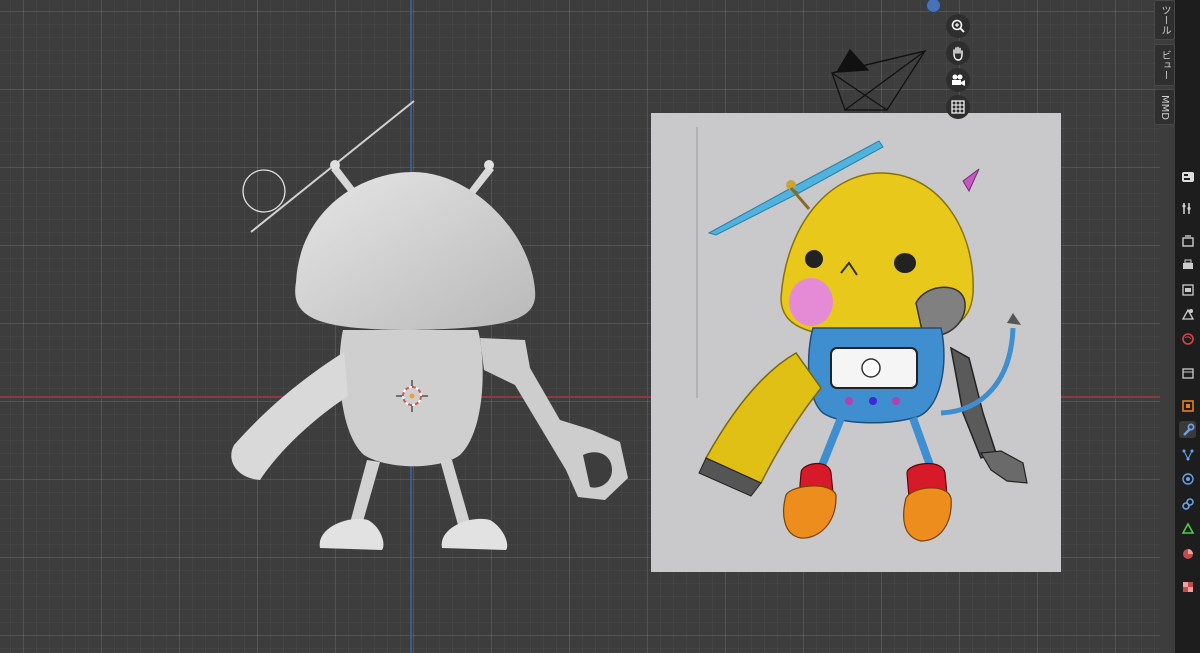 The width and height of the screenshot is (1200, 653). What do you see at coordinates (958, 80) in the screenshot?
I see `camera-view-icon` at bounding box center [958, 80].